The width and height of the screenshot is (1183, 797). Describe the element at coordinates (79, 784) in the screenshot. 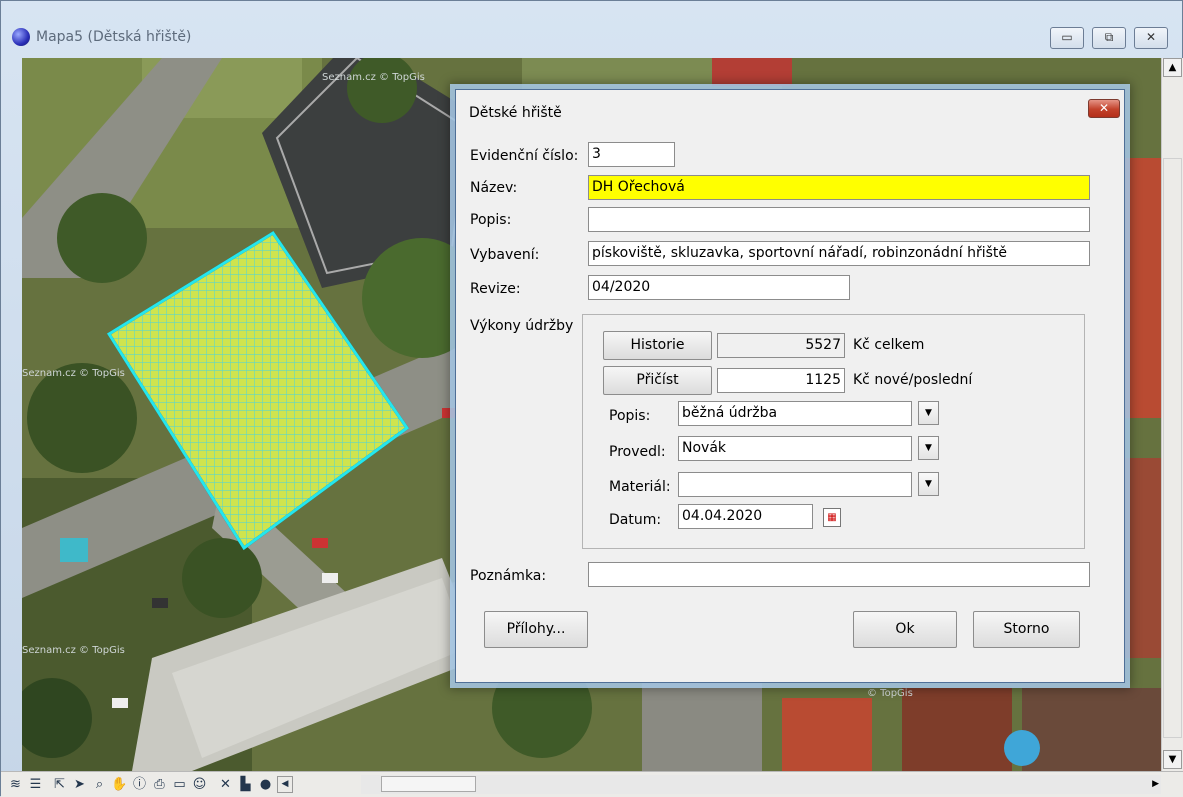

I see `pointer-icon: ➤` at that location.